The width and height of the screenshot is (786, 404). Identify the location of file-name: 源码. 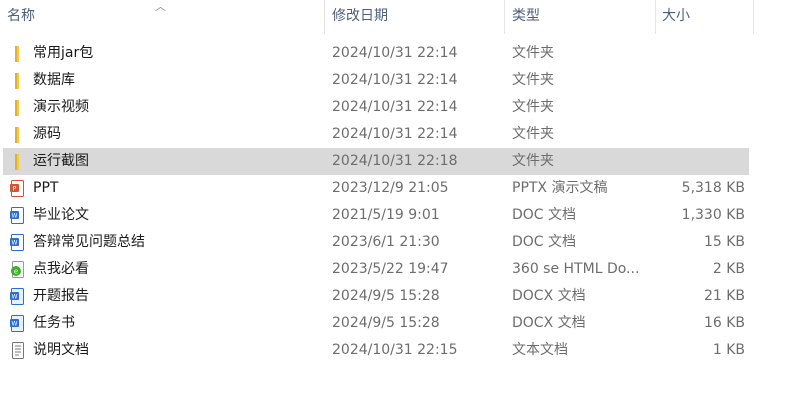
(47, 134).